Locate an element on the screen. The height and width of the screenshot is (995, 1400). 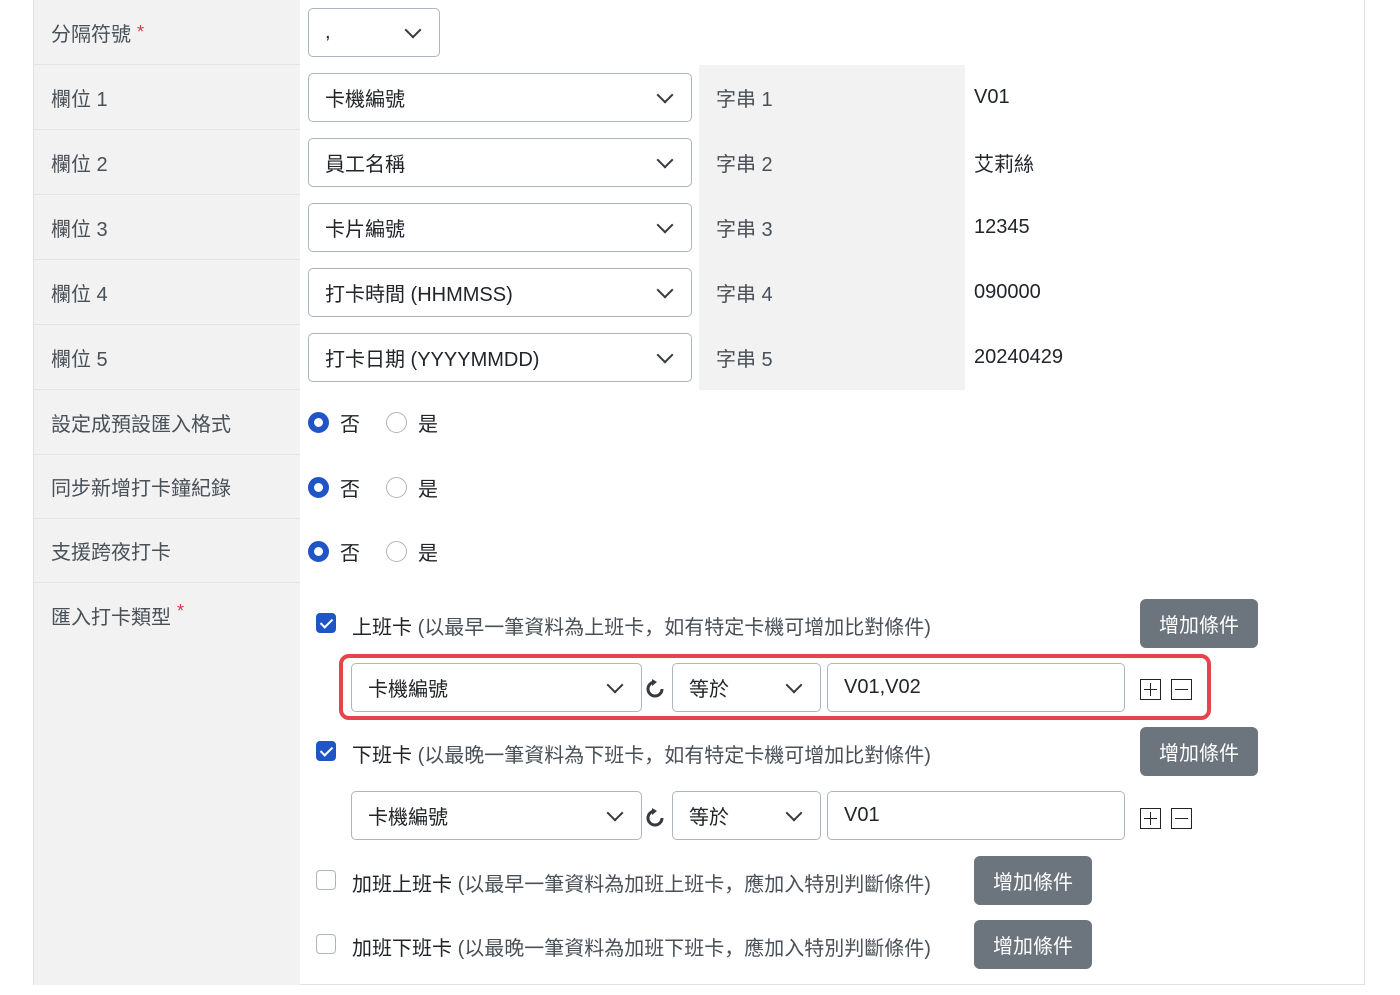
overtime-in-checkbox is located at coordinates (326, 880).